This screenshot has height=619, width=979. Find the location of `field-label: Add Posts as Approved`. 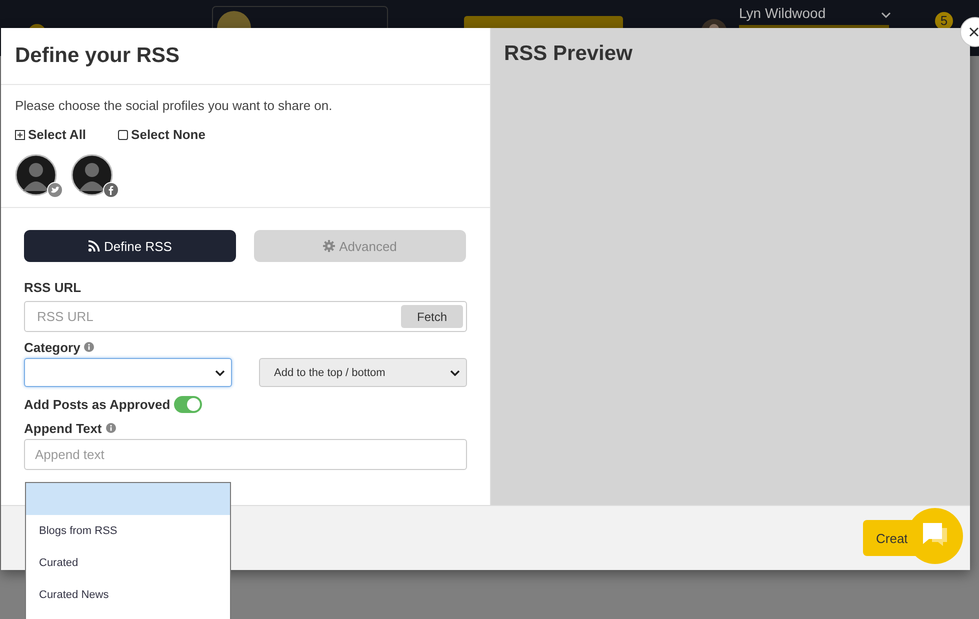

field-label: Add Posts as Approved is located at coordinates (97, 404).